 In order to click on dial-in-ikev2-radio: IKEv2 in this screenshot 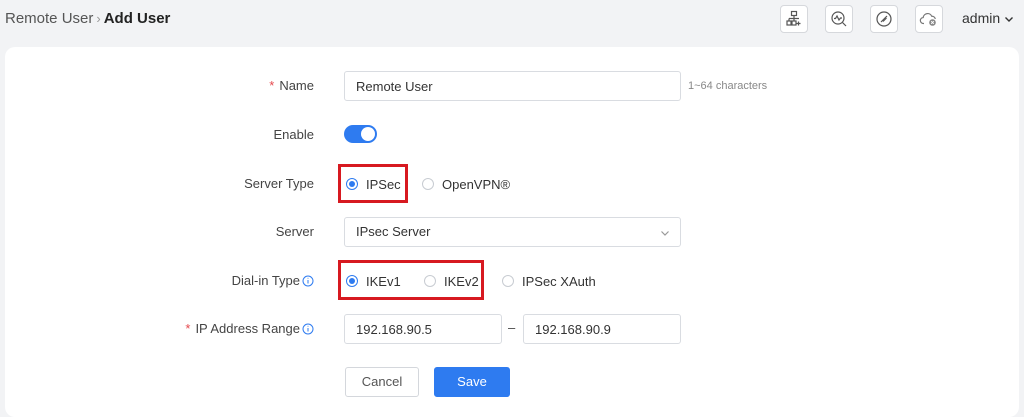, I will do `click(451, 281)`.